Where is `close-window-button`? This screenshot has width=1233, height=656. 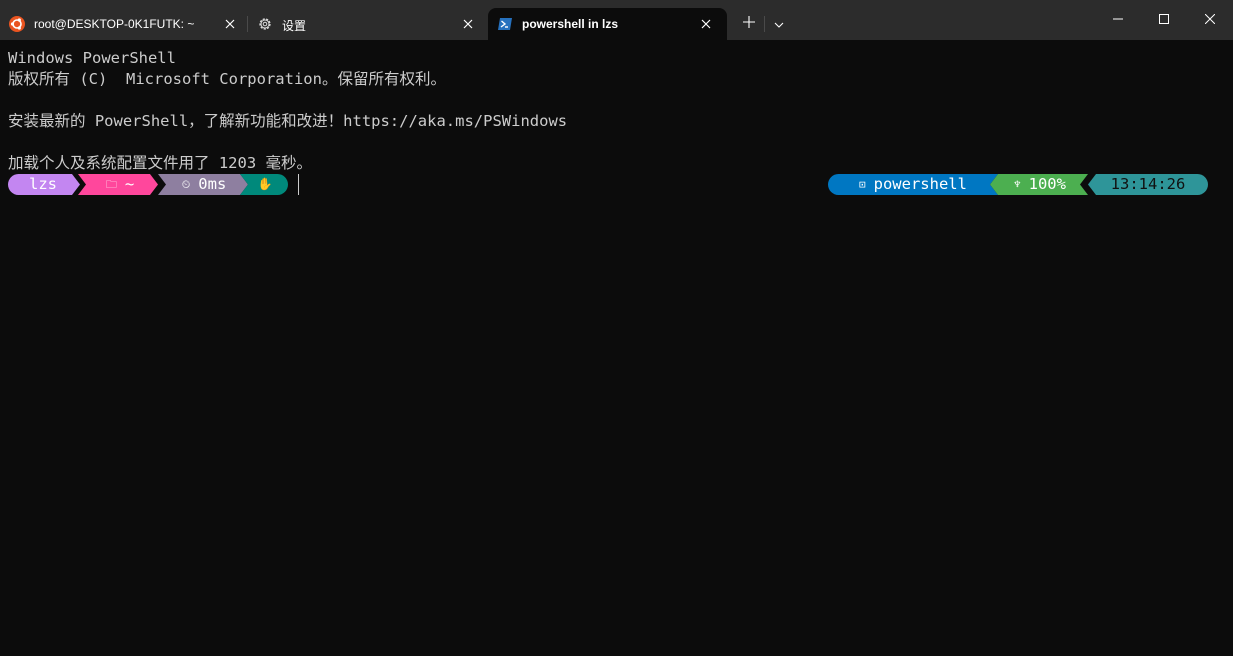 close-window-button is located at coordinates (1210, 20).